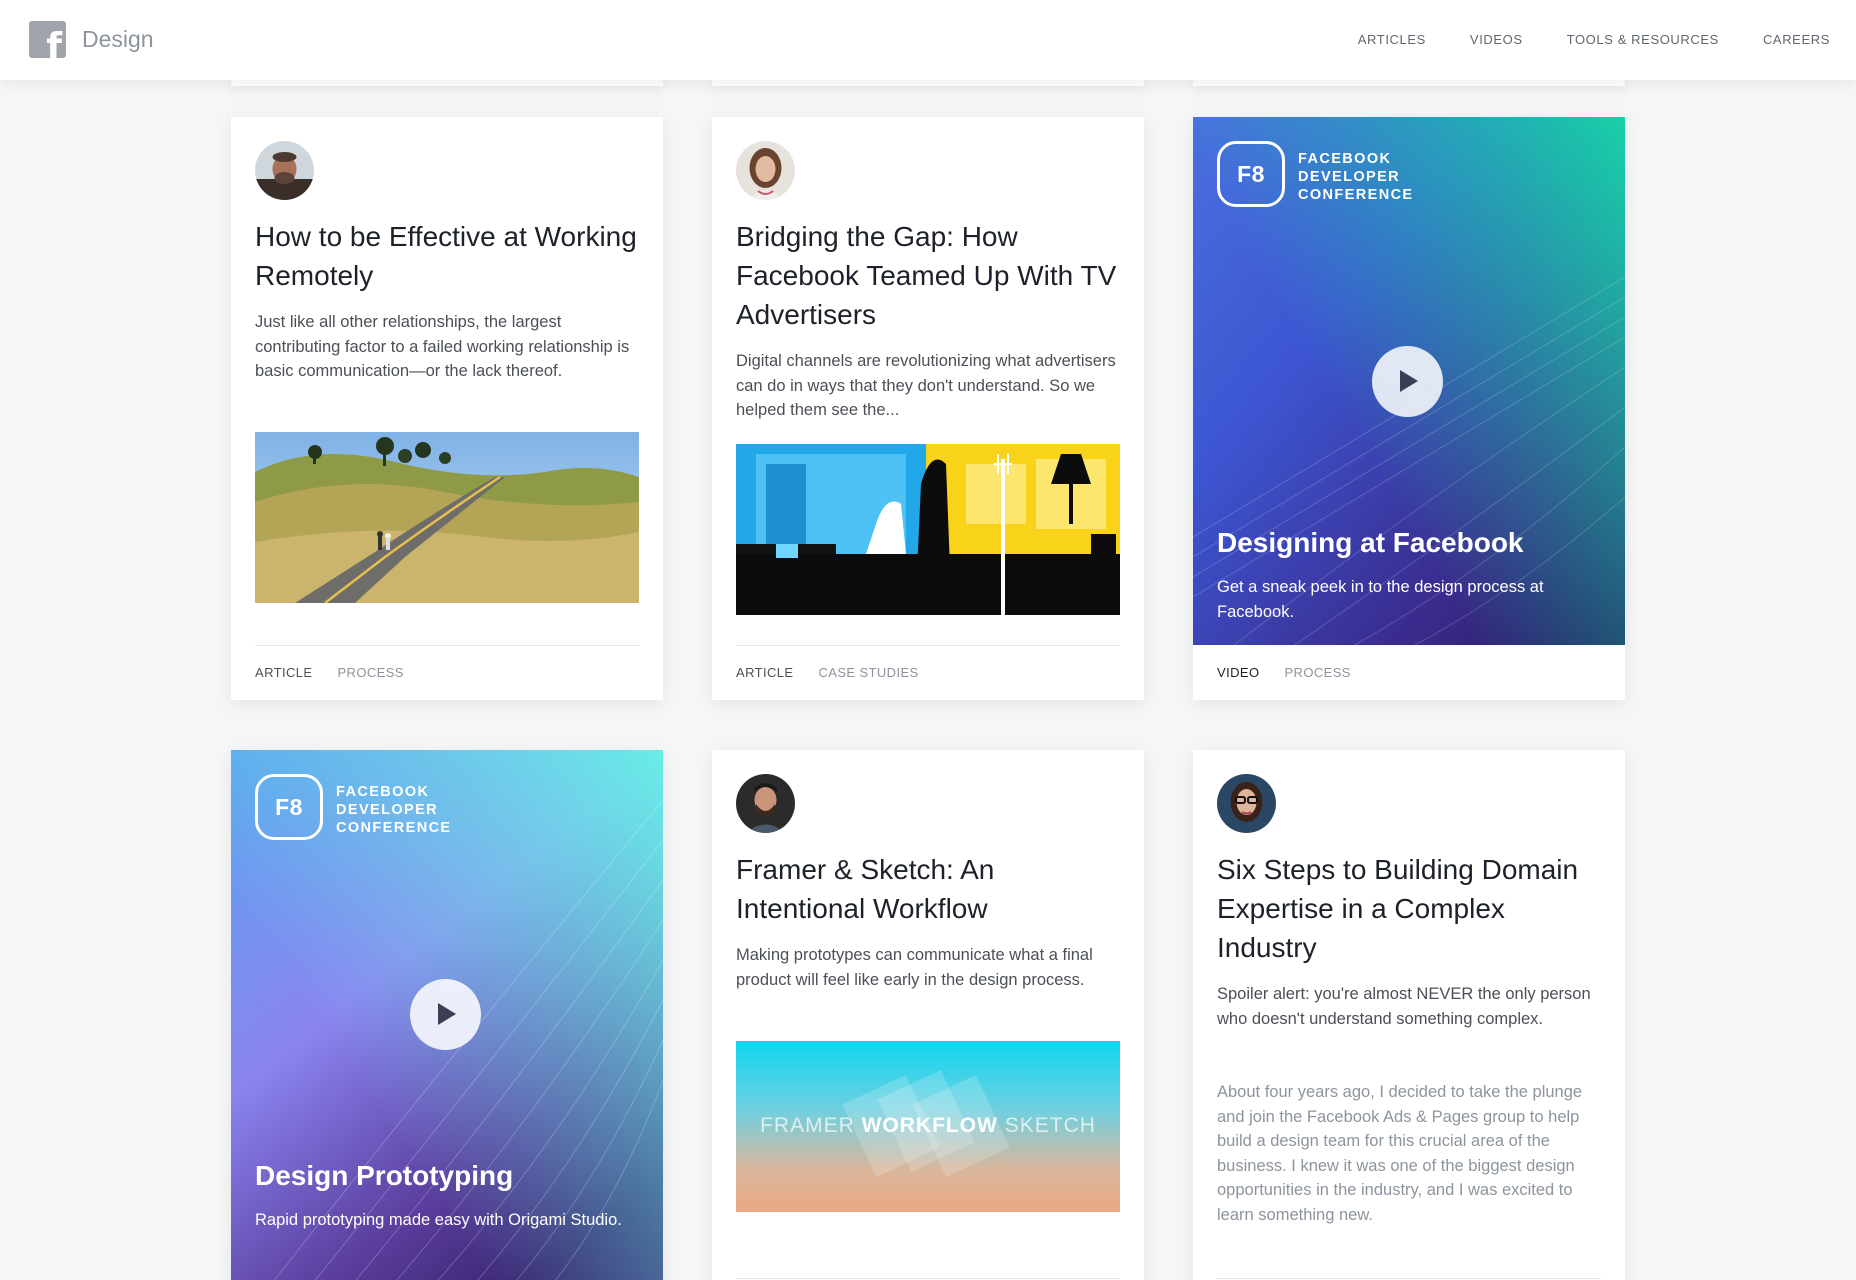 The image size is (1856, 1280). Describe the element at coordinates (868, 672) in the screenshot. I see `tag-case-studies: CASE STUDIES` at that location.